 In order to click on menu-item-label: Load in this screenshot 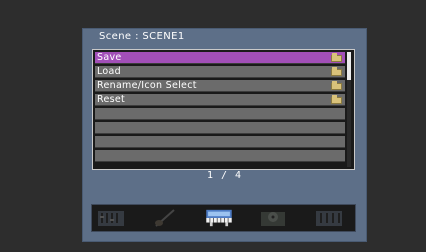, I will do `click(109, 71)`.